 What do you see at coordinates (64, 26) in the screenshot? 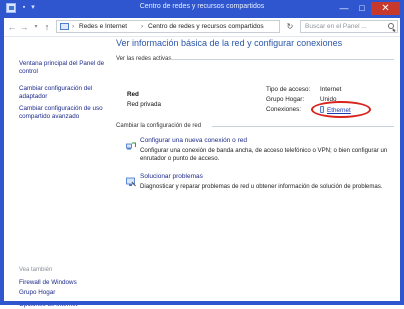
I see `control-panel-icon` at bounding box center [64, 26].